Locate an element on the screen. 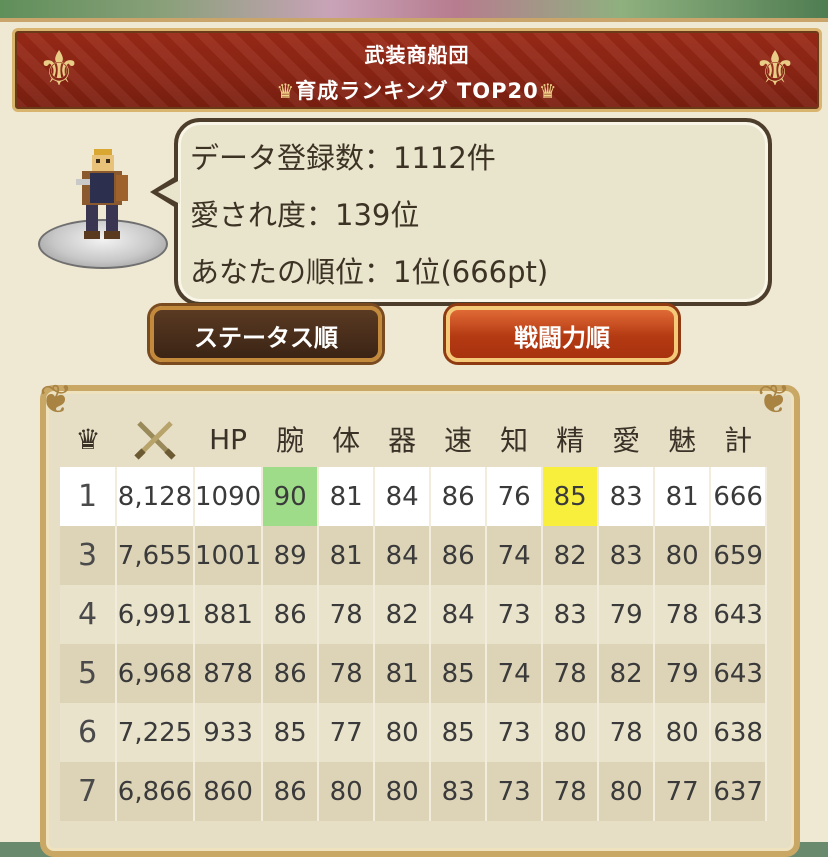 The height and width of the screenshot is (857, 828). your-rank-text: あなたの順位：1位(666pt) is located at coordinates (369, 272).